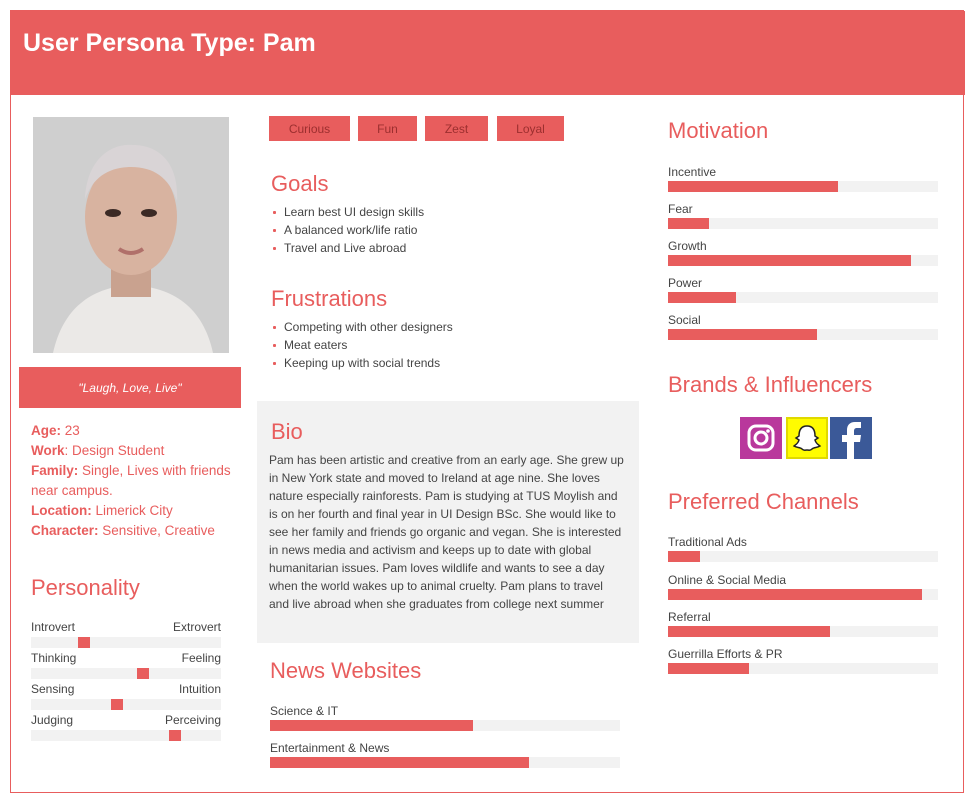 This screenshot has width=979, height=807. I want to click on character-value: Sensitive, Creative, so click(158, 530).